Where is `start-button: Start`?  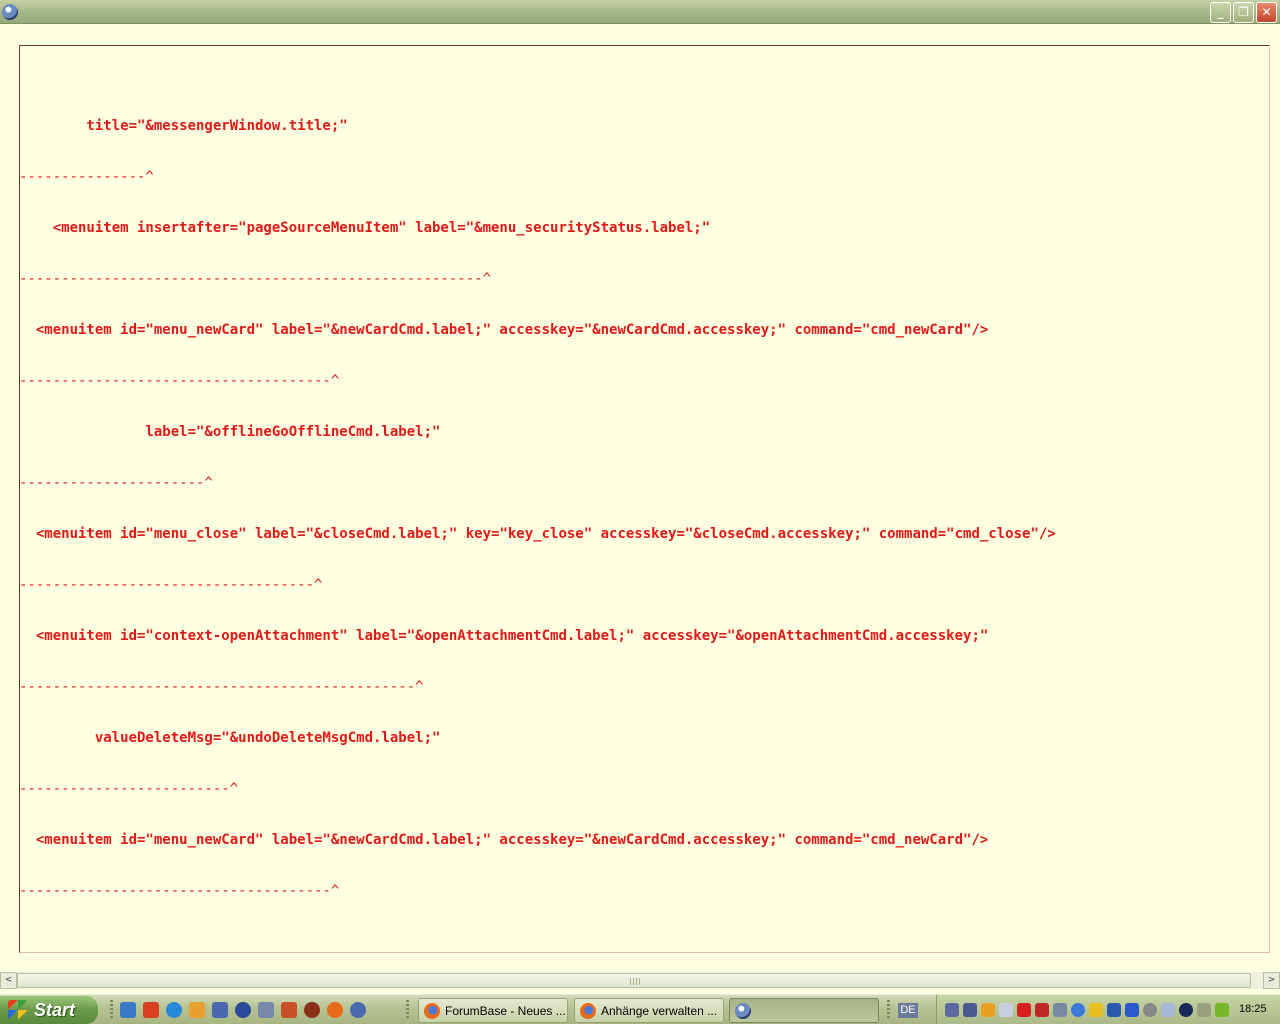
start-button: Start is located at coordinates (49, 1010).